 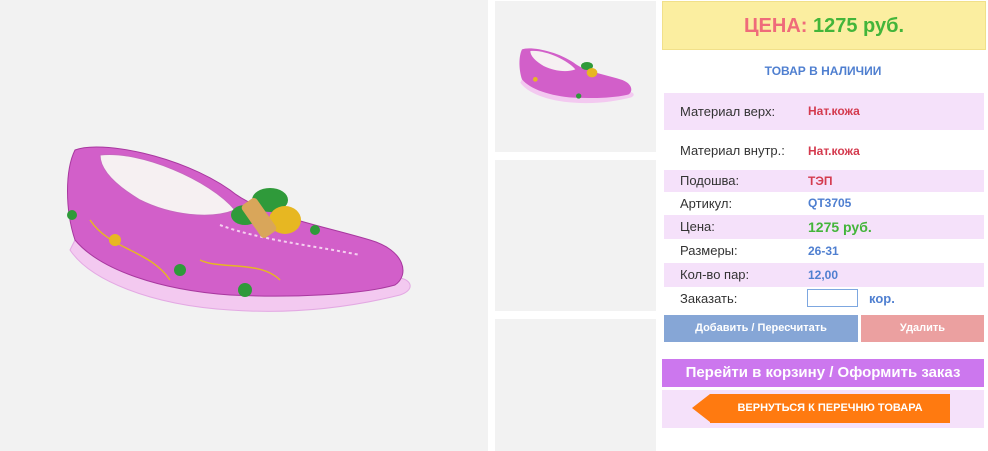 I want to click on spec-row: Размеры: 26-31, so click(x=824, y=251).